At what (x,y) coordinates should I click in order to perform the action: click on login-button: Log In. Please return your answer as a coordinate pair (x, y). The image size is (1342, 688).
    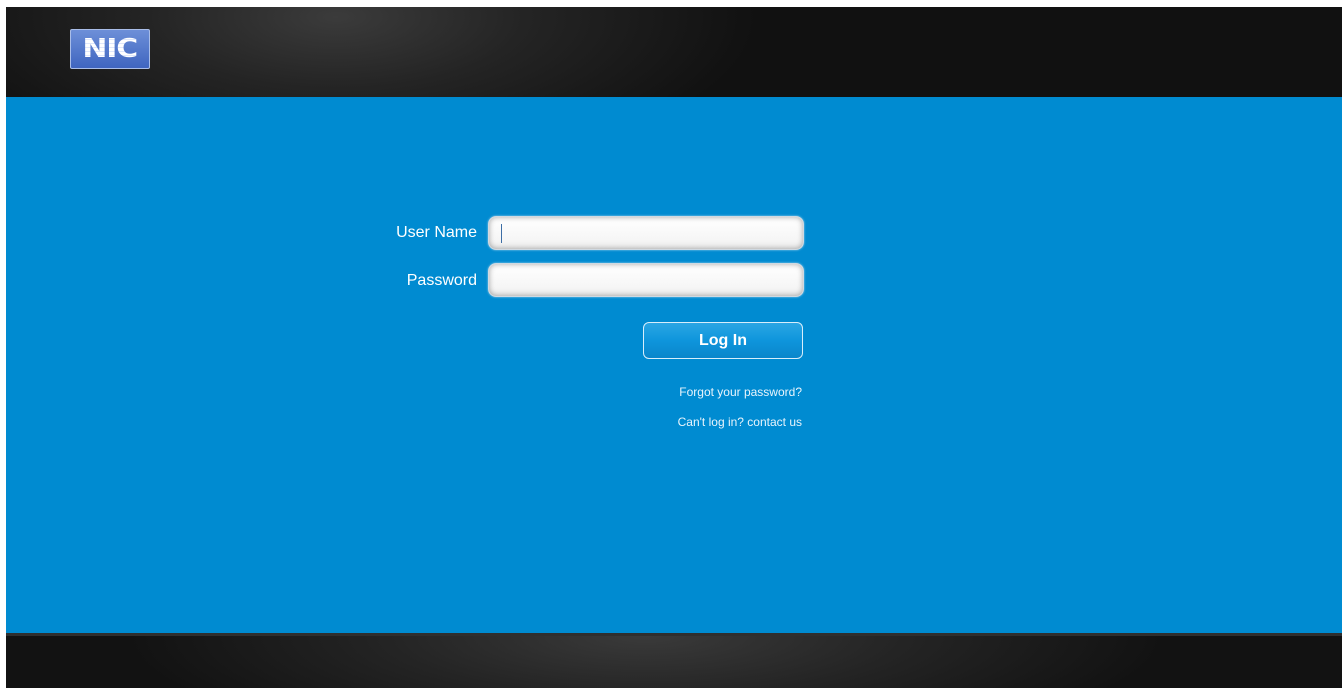
    Looking at the image, I should click on (723, 340).